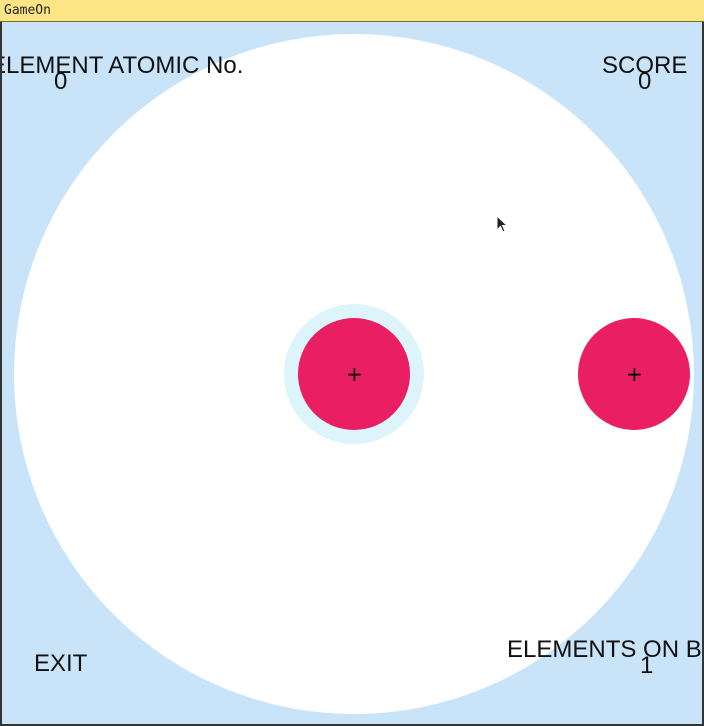 Image resolution: width=704 pixels, height=726 pixels. I want to click on elements-on-board-value: 1, so click(647, 665).